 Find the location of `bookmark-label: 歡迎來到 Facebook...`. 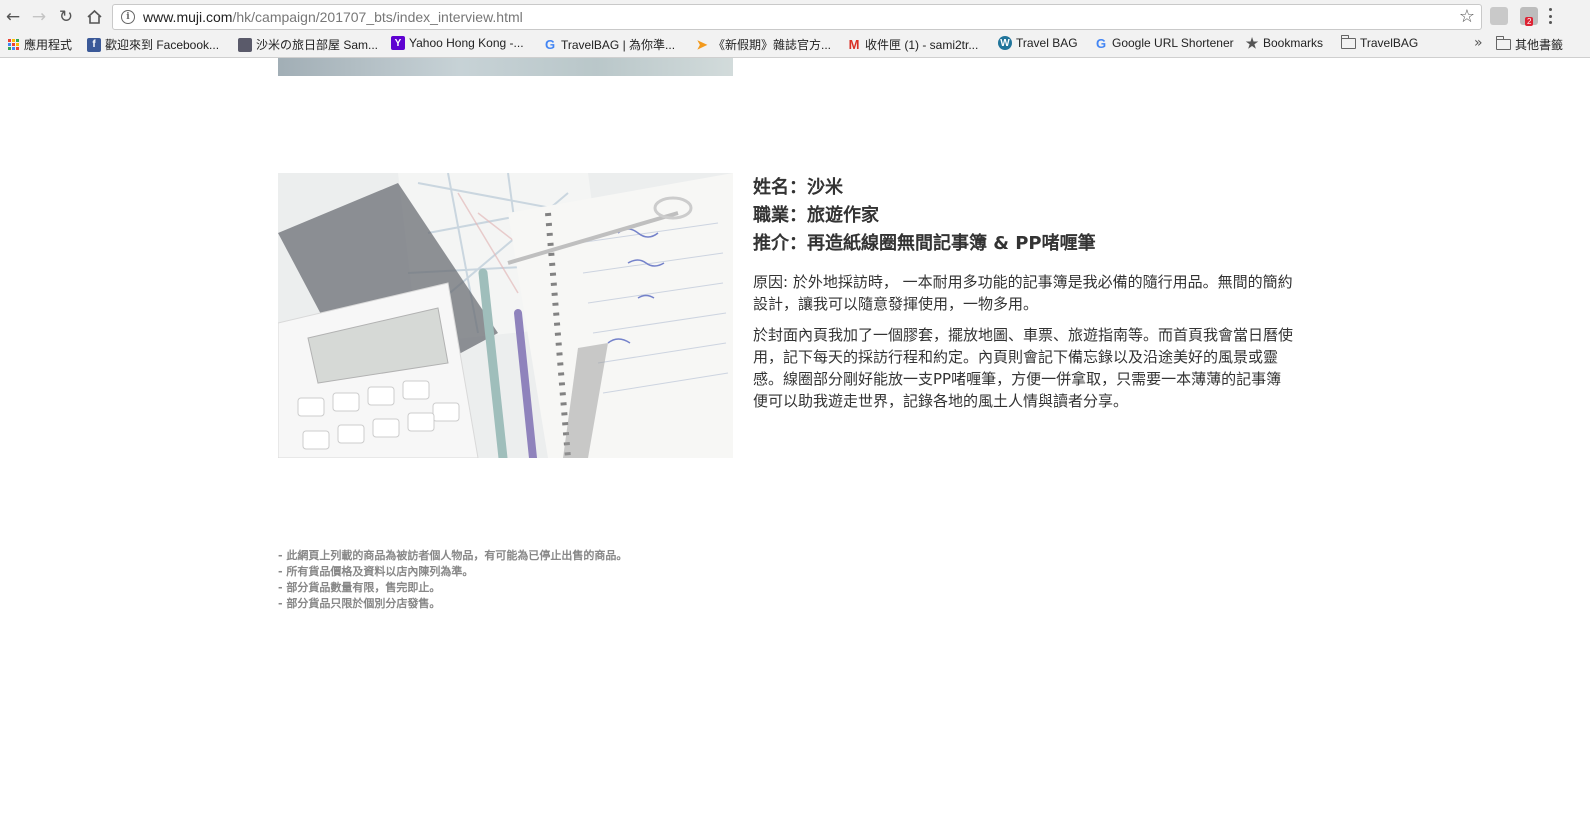

bookmark-label: 歡迎來到 Facebook... is located at coordinates (162, 45).